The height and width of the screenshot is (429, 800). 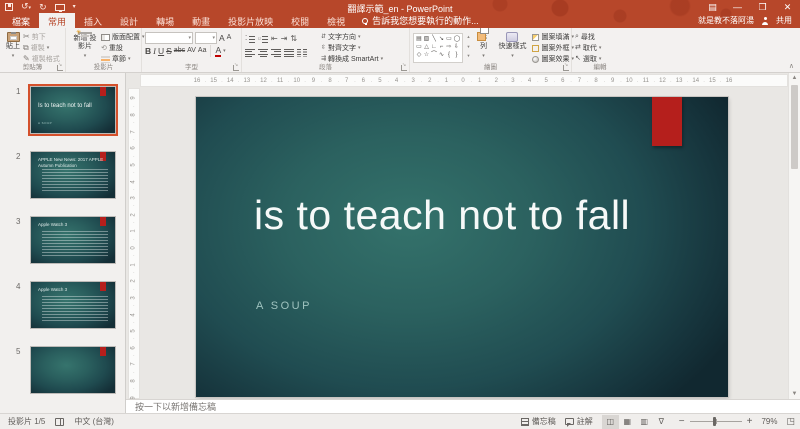 What do you see at coordinates (578, 421) in the screenshot?
I see `comments-toggle-button: 註解` at bounding box center [578, 421].